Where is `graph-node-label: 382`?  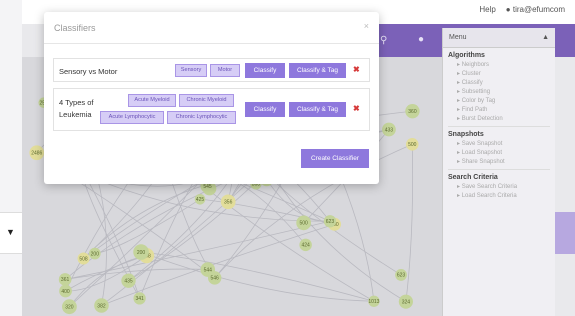 graph-node-label: 382 is located at coordinates (101, 306).